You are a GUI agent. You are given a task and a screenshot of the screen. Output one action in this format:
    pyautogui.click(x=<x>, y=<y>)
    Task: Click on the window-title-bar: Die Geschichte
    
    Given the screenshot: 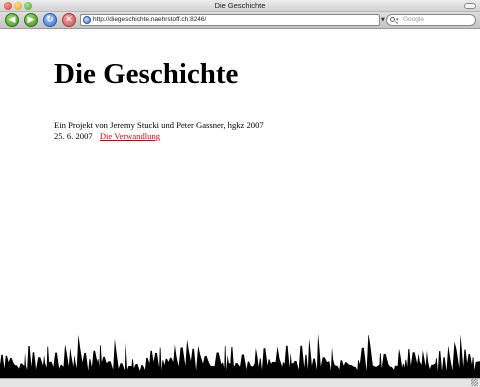 What is the action you would take?
    pyautogui.click(x=240, y=6)
    